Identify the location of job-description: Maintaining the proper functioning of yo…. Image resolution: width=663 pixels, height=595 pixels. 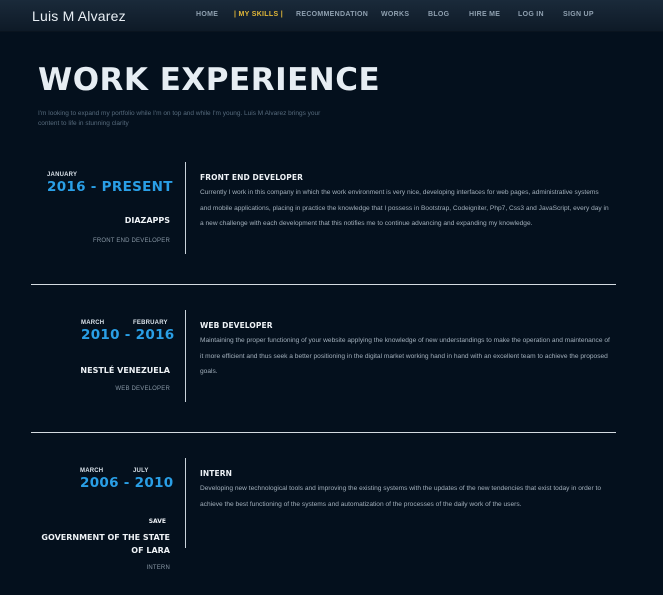
(405, 356).